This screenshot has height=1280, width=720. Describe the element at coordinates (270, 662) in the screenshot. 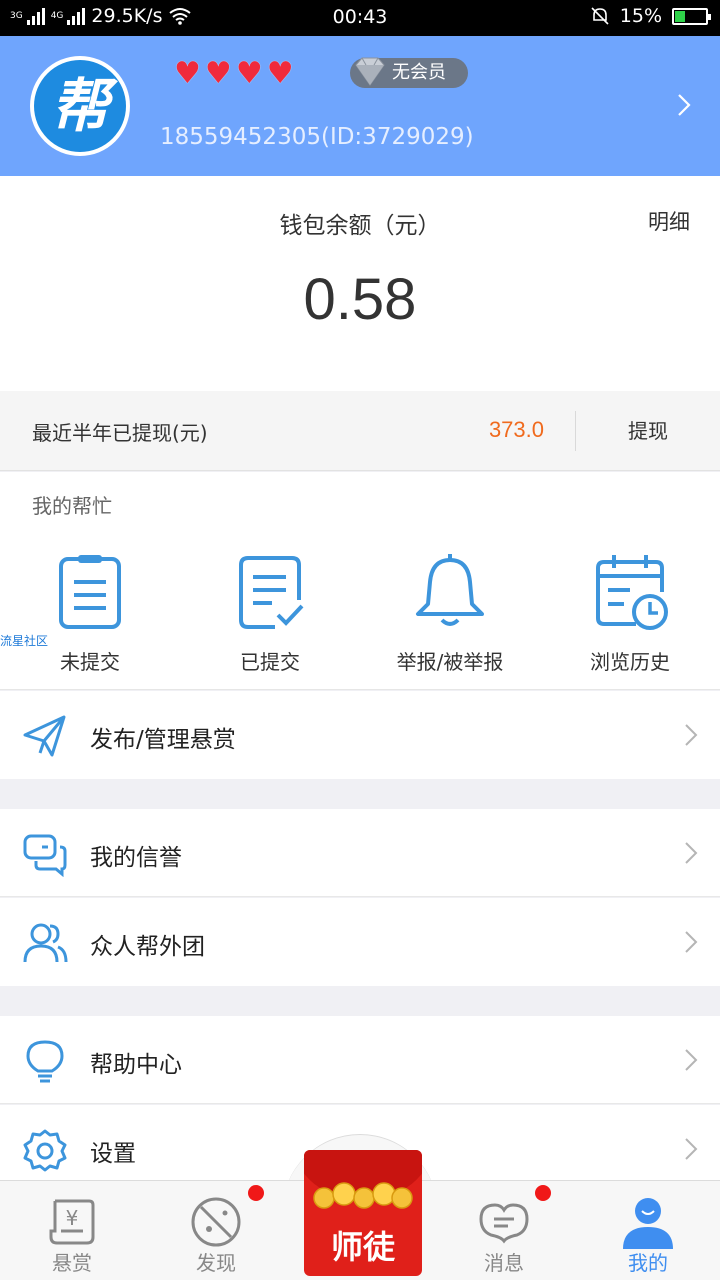

I see `grid-label: 已提交` at that location.